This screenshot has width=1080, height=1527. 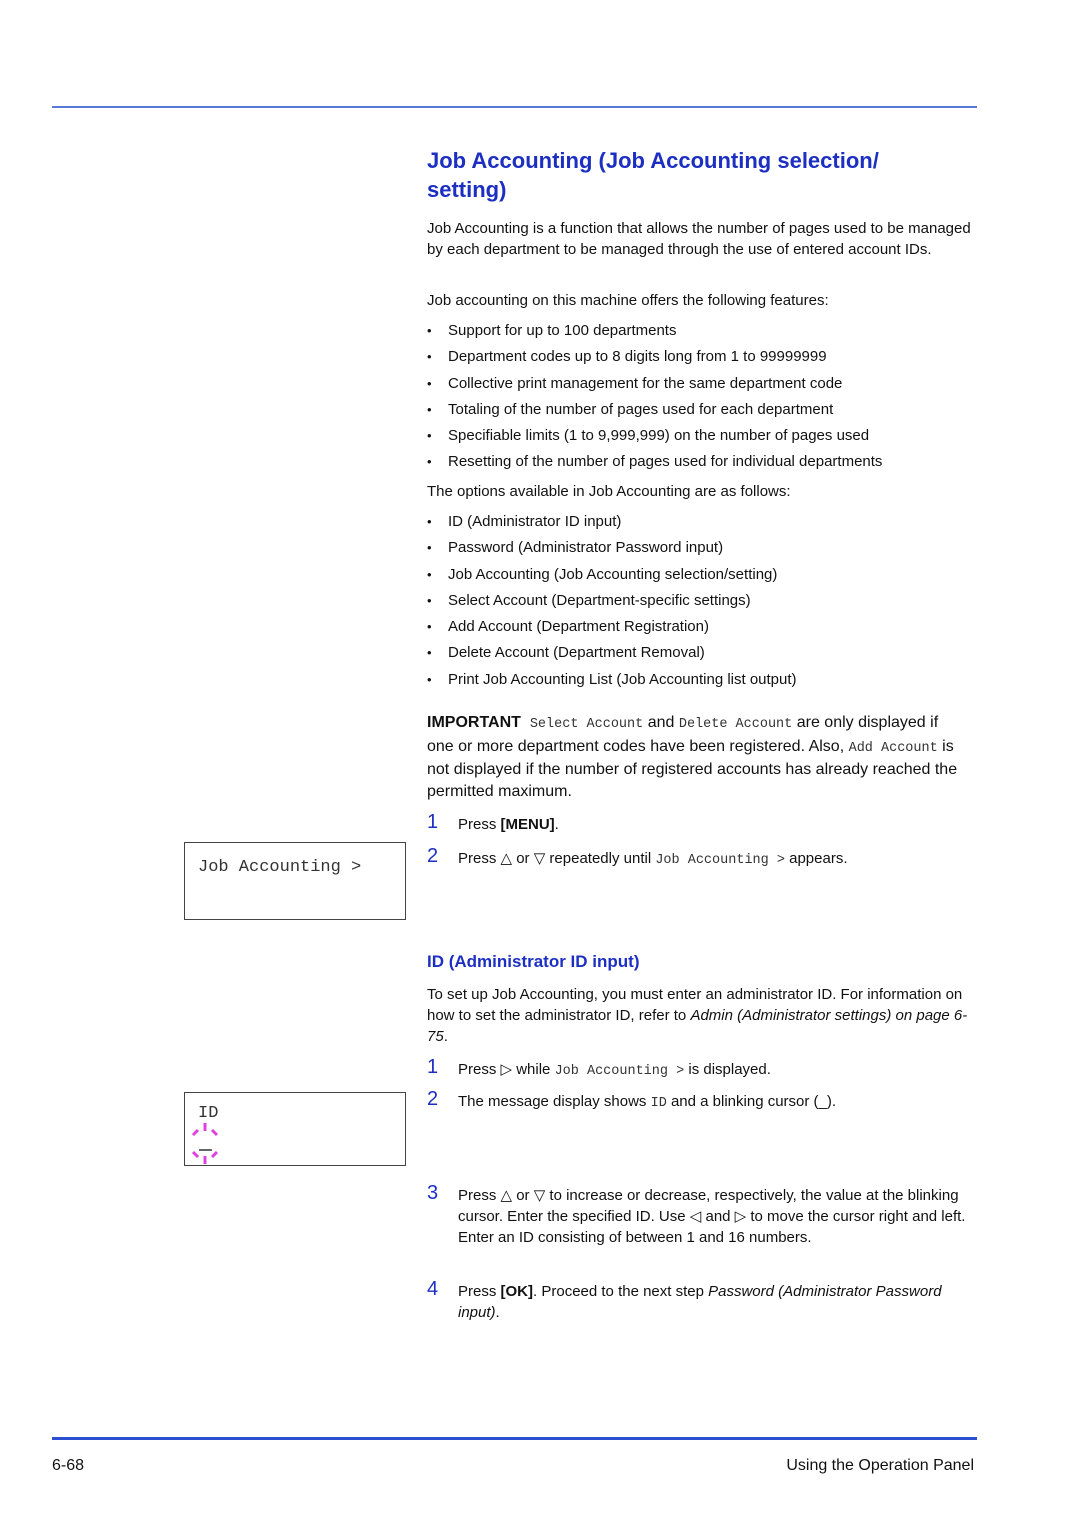 What do you see at coordinates (704, 829) in the screenshot?
I see `step-item: 1 Press [MENU].` at bounding box center [704, 829].